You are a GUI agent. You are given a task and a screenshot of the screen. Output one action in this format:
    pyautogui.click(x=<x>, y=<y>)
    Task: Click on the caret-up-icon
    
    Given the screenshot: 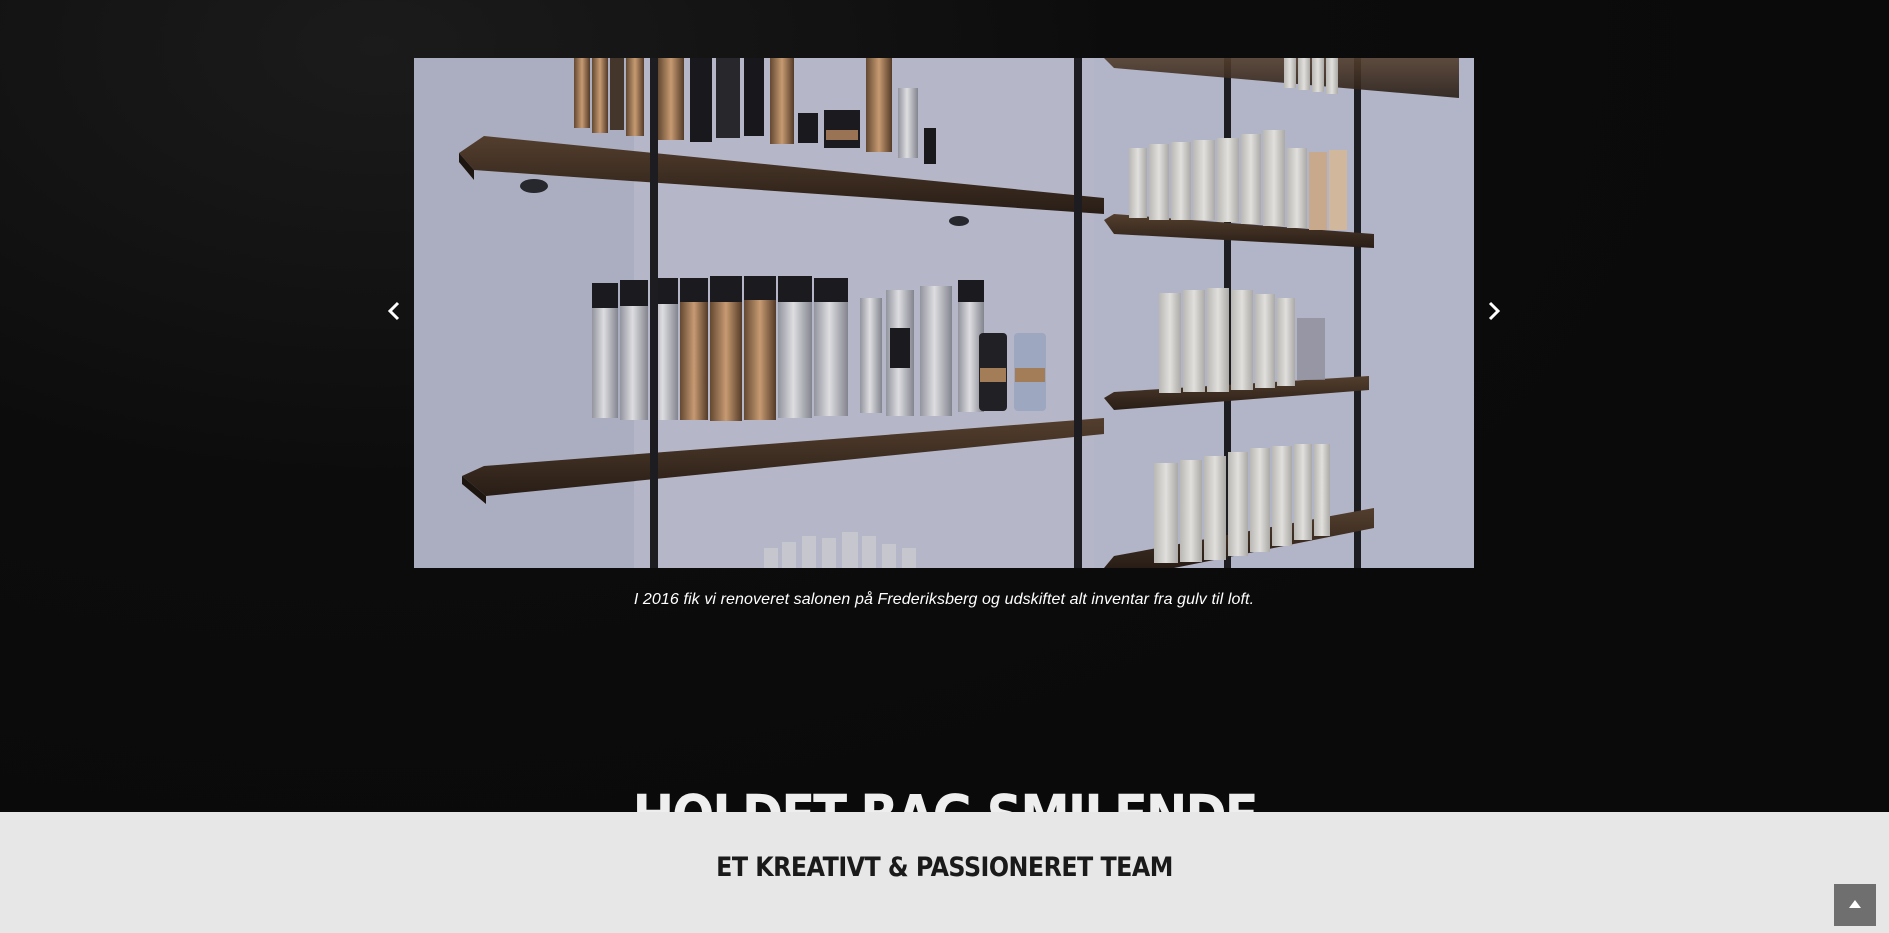 What is the action you would take?
    pyautogui.click(x=1855, y=905)
    